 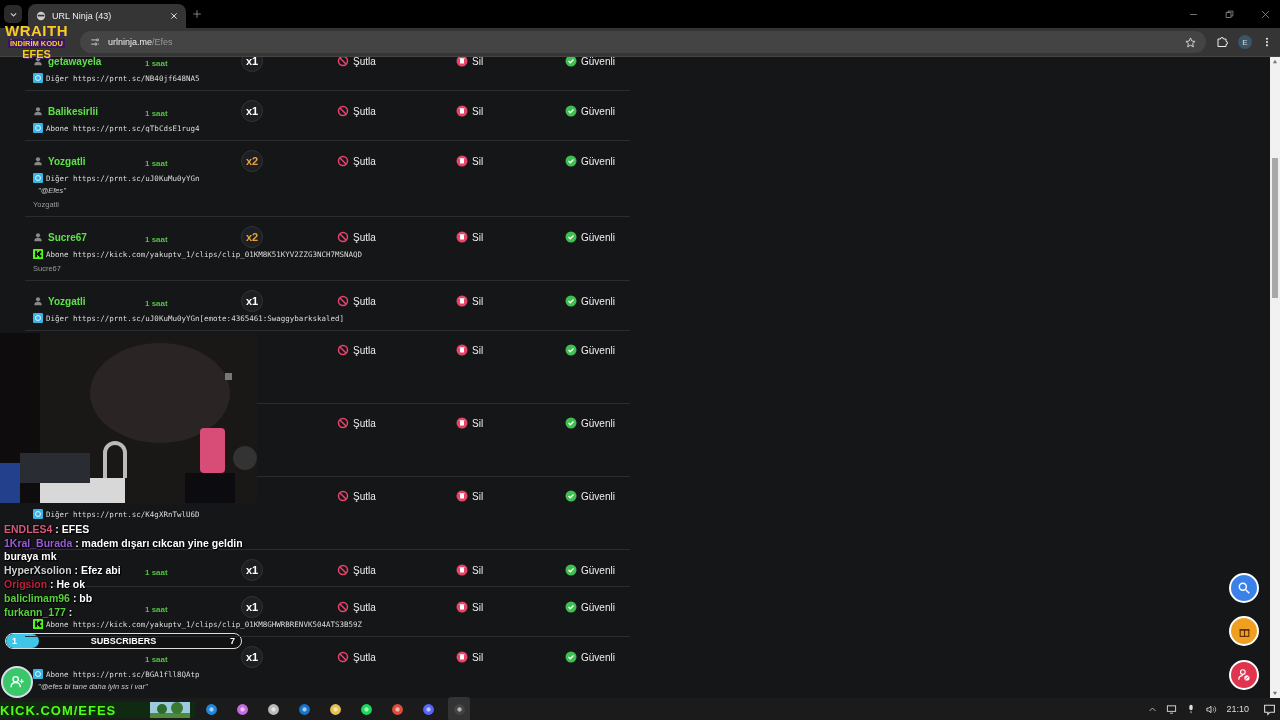 What do you see at coordinates (1211, 709) in the screenshot?
I see `volume-icon` at bounding box center [1211, 709].